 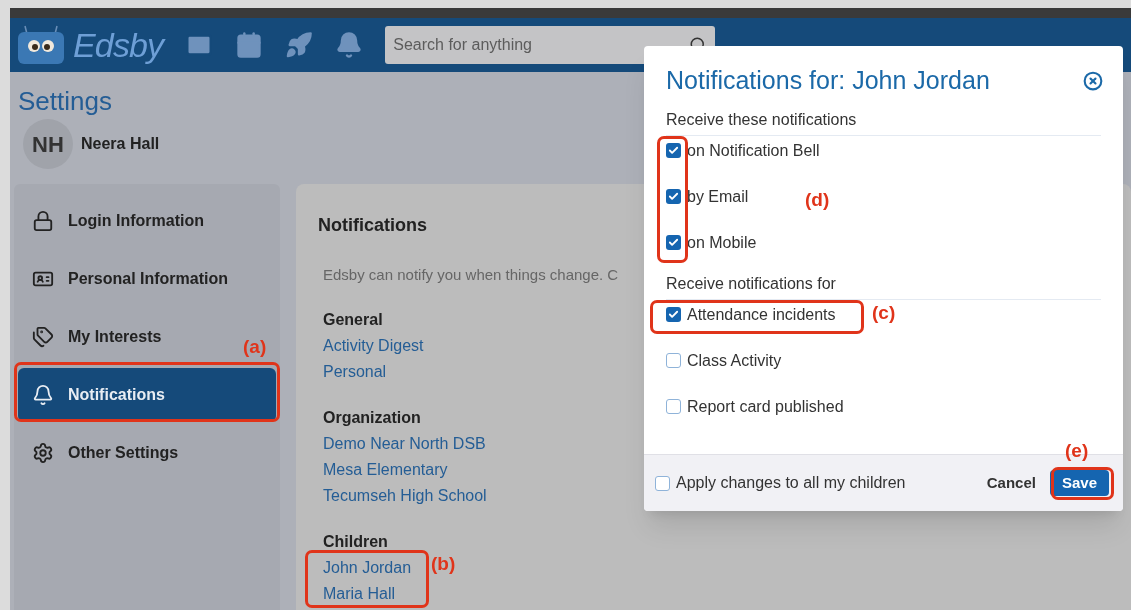 I want to click on group-link: Activity Digest, so click(x=373, y=345).